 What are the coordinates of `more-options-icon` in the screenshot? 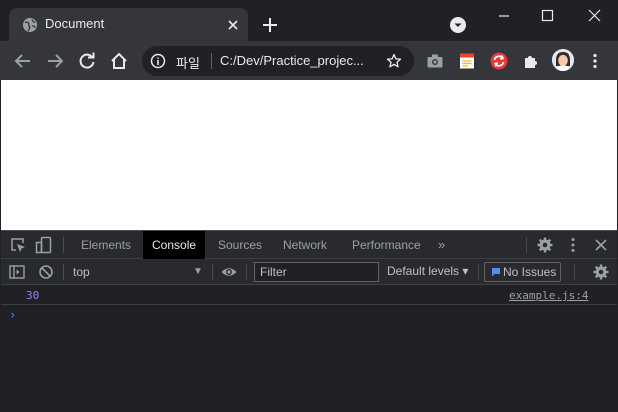 It's located at (573, 245).